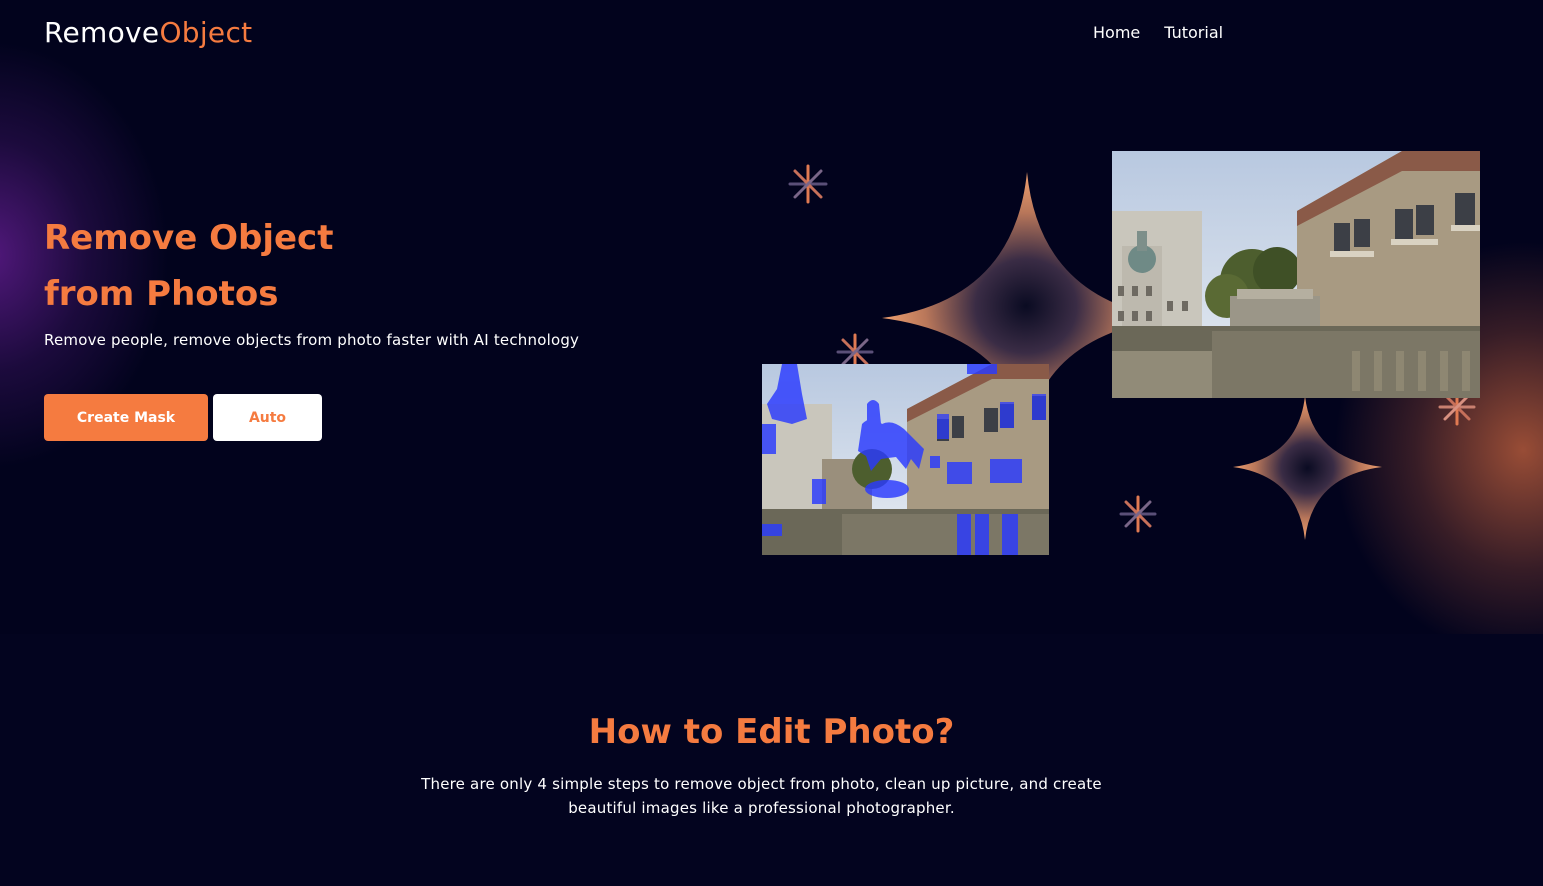 This screenshot has width=1543, height=886. I want to click on hero-title-line1: Remove Object, so click(189, 238).